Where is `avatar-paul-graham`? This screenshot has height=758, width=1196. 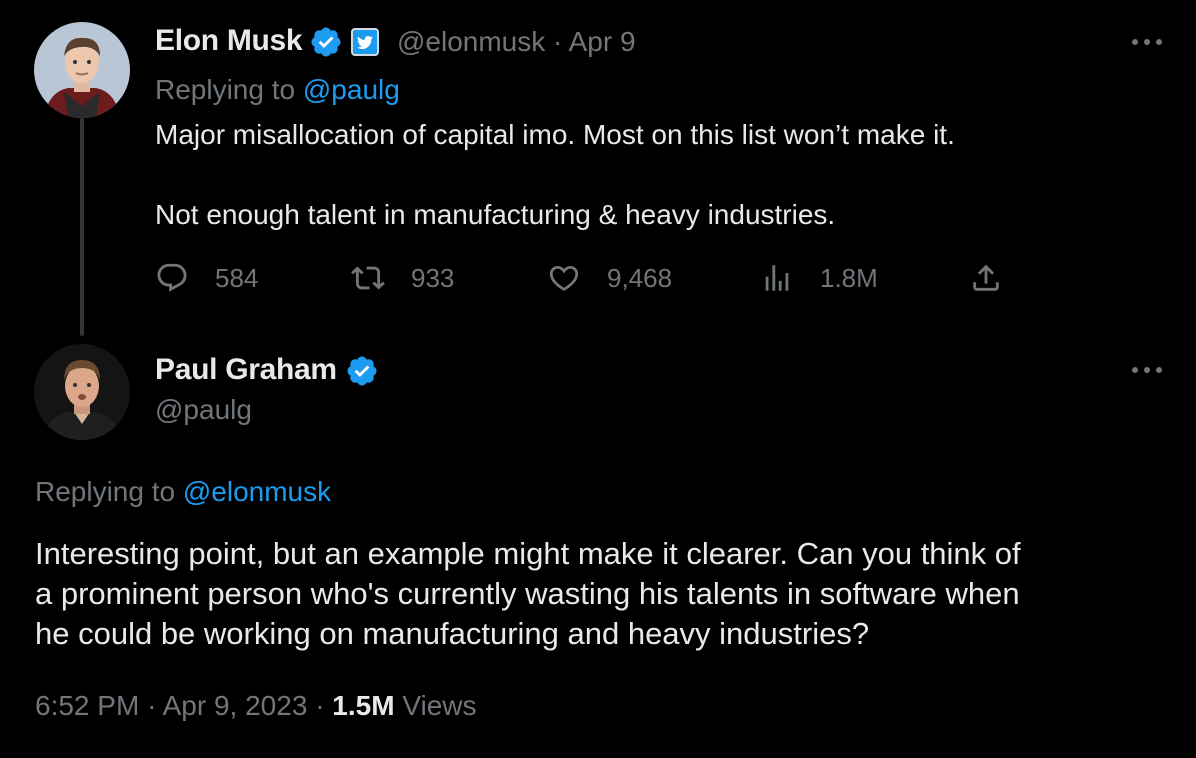 avatar-paul-graham is located at coordinates (82, 392).